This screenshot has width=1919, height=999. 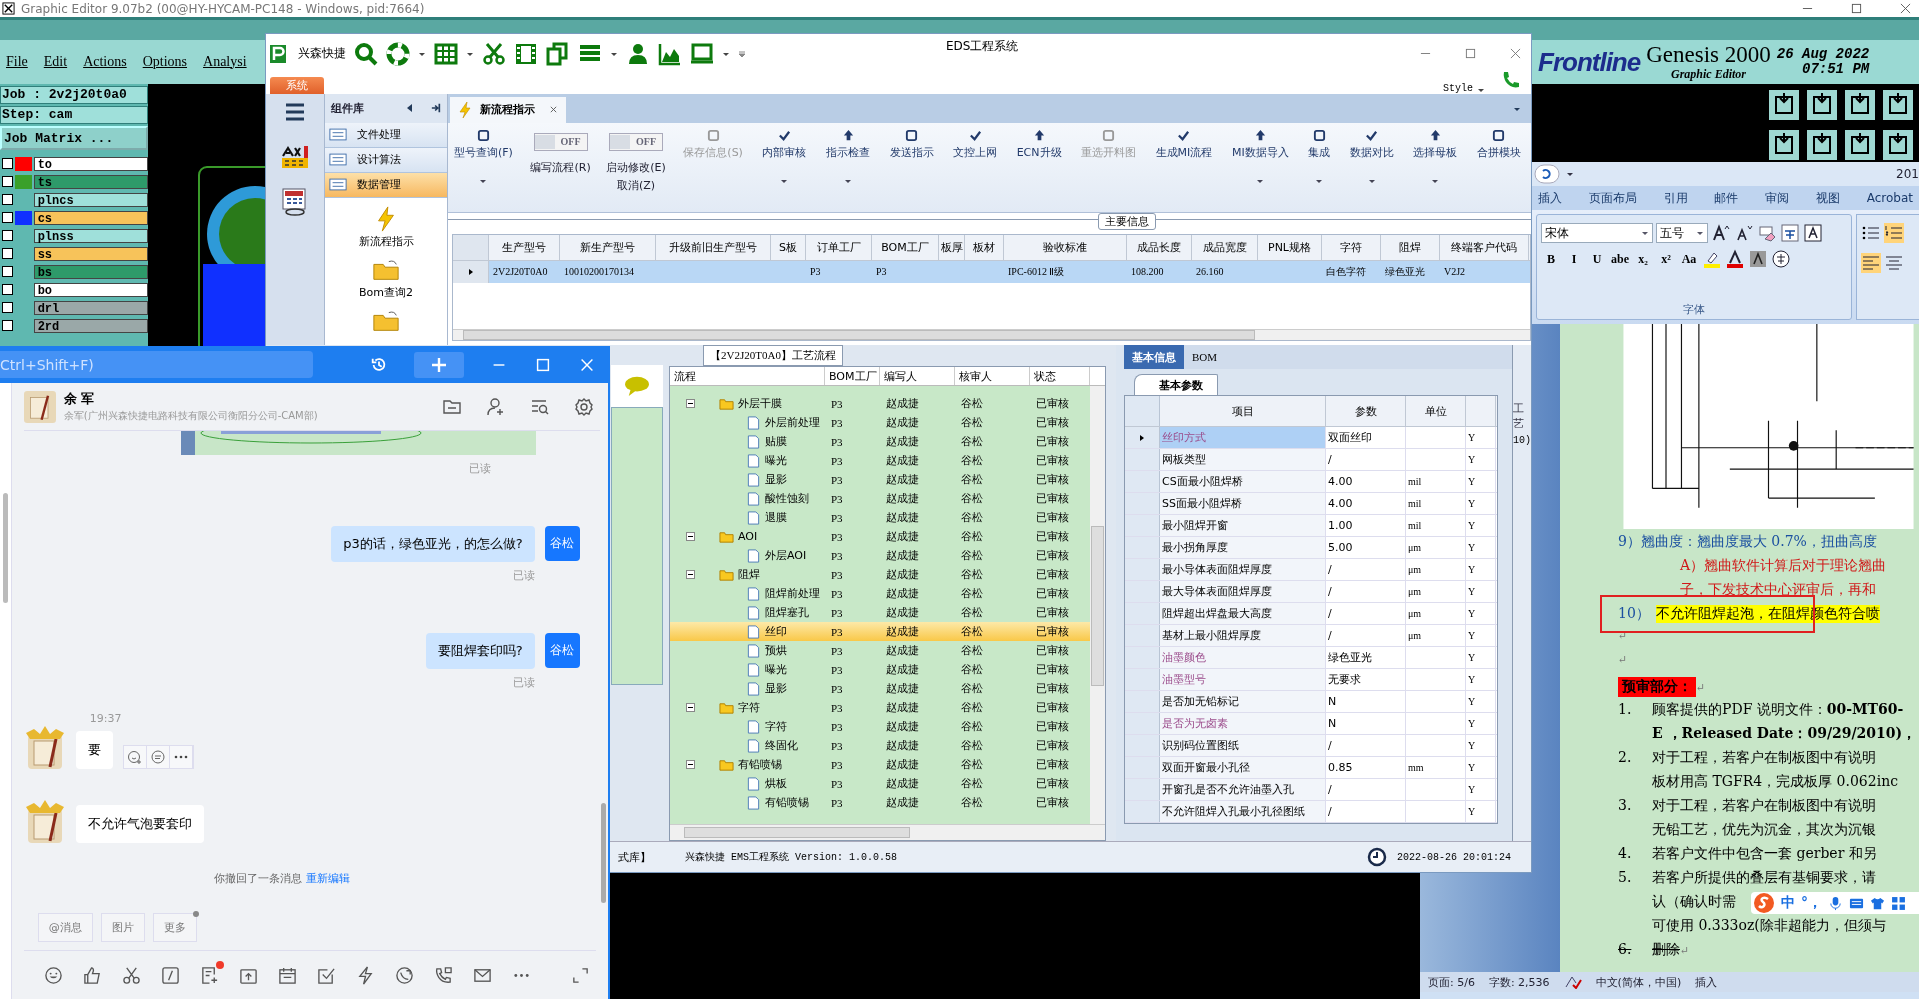 I want to click on library-item: 设计算法, so click(x=386, y=160).